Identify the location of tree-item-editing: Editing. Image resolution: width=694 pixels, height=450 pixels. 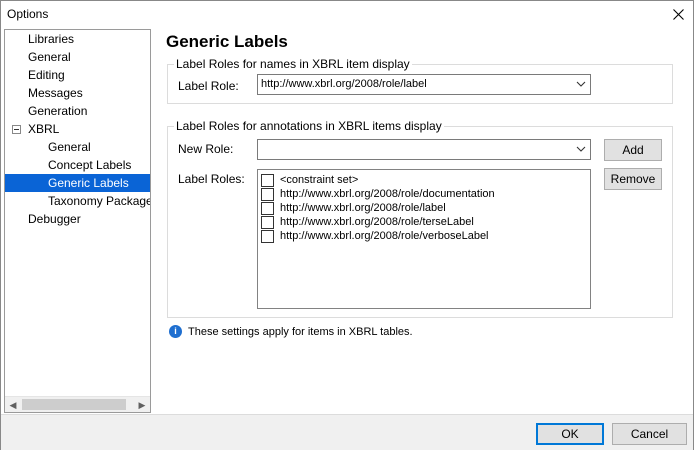
(45, 75).